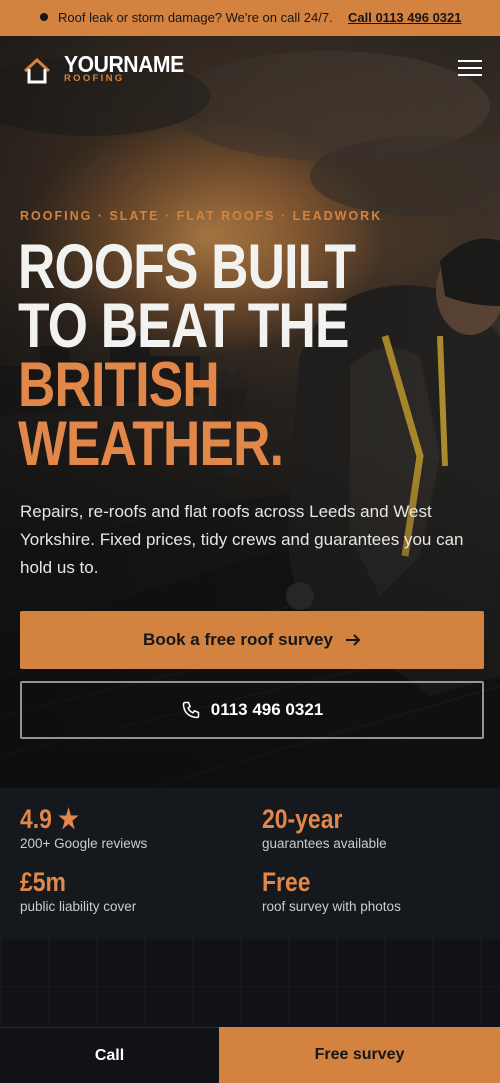 The height and width of the screenshot is (1083, 500). What do you see at coordinates (405, 17) in the screenshot?
I see `call-phone-link: Call 0113 496 0321` at bounding box center [405, 17].